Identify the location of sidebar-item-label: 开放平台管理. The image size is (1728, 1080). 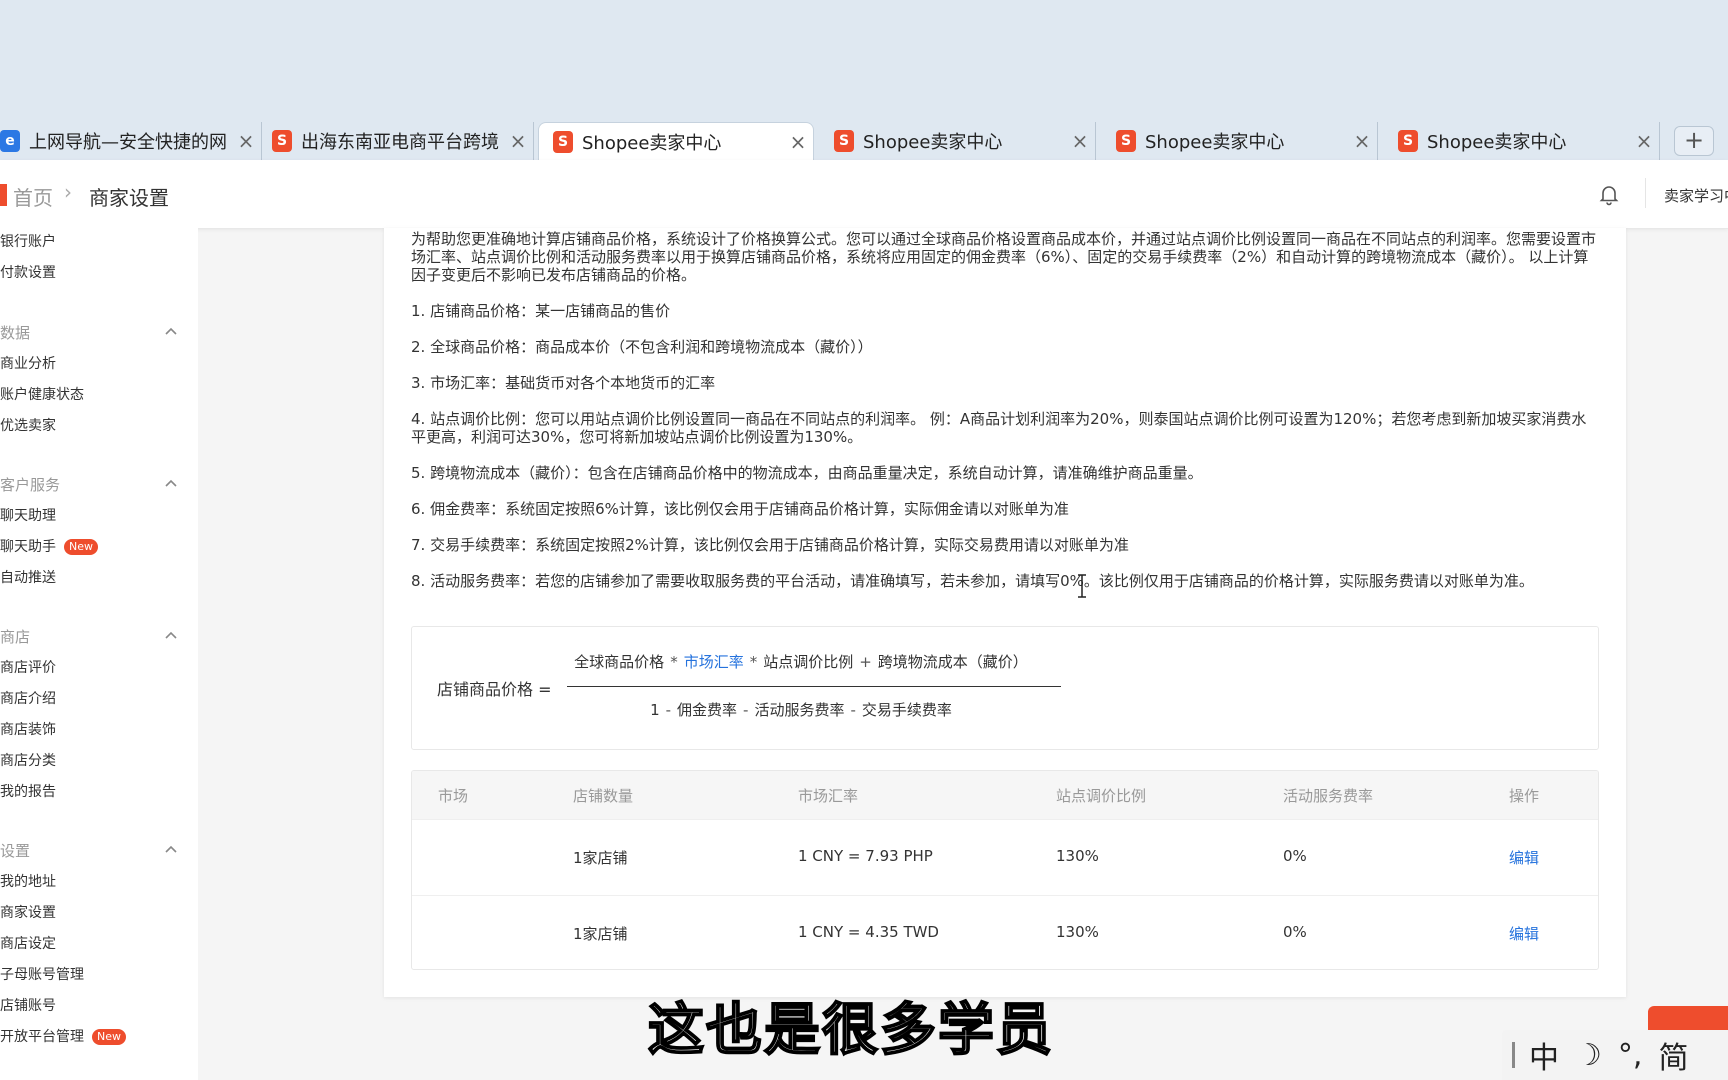
(42, 1037).